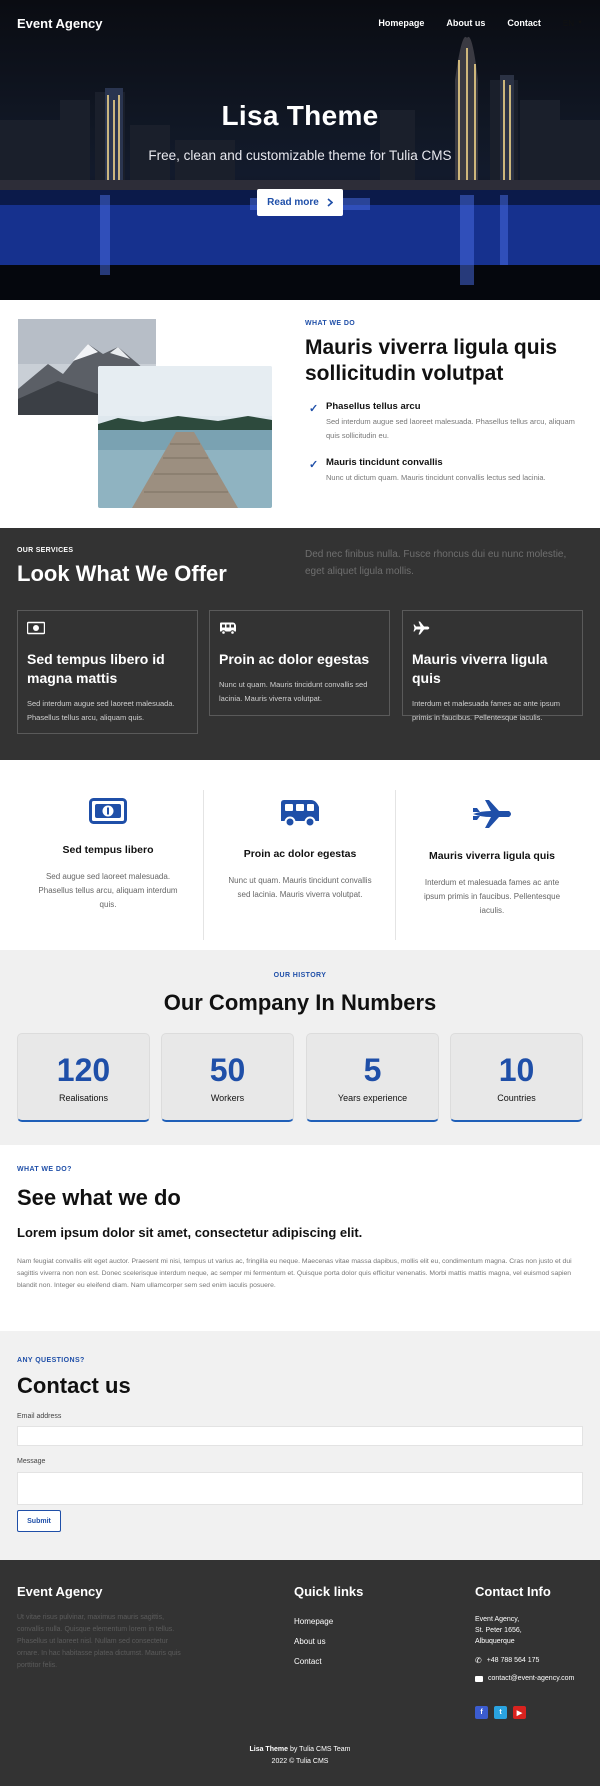  Describe the element at coordinates (96, 668) in the screenshot. I see `service-card-title: Sed tempus libero id magna mattis` at that location.